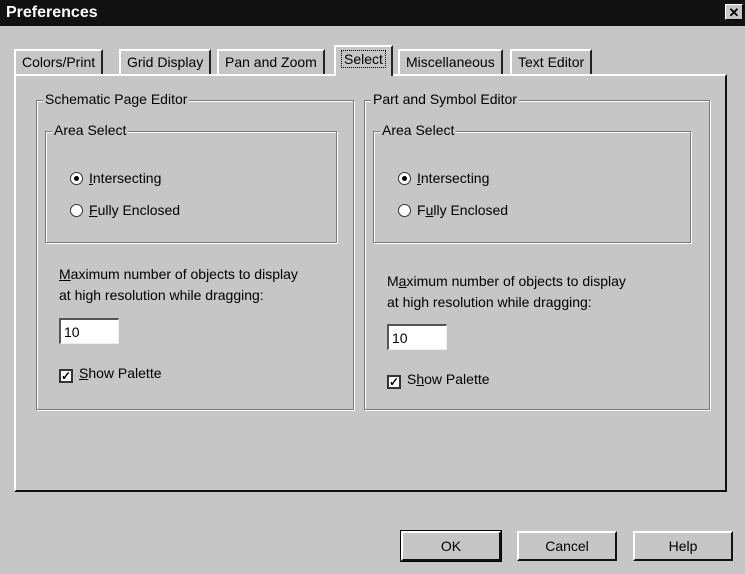 The width and height of the screenshot is (745, 574). I want to click on part-show-palette-checkbox: ✓ Show Palette, so click(438, 380).